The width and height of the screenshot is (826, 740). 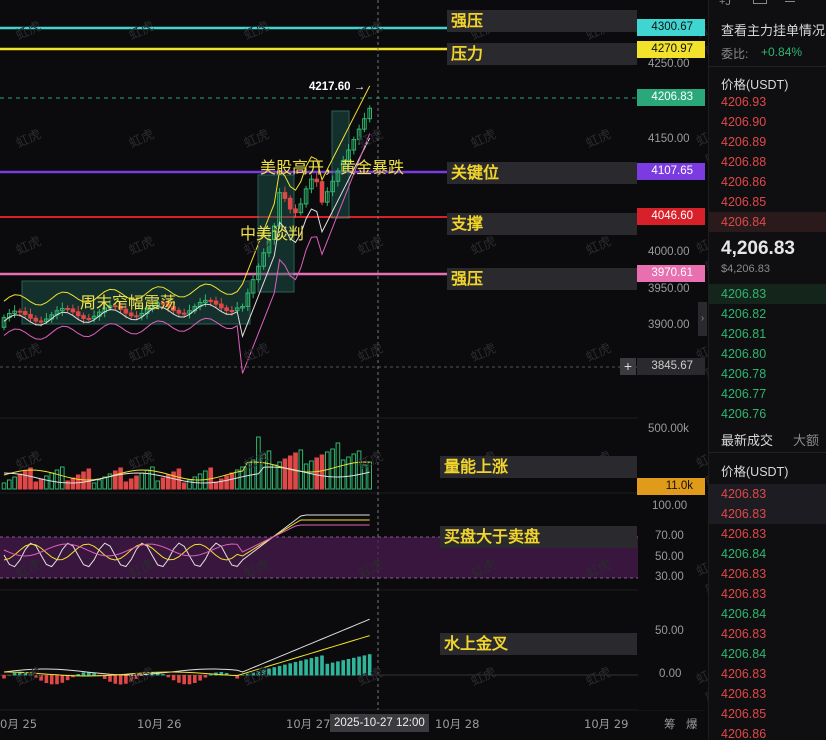 I want to click on crosshair-time-label: 2025-10-27 12:00, so click(x=379, y=723).